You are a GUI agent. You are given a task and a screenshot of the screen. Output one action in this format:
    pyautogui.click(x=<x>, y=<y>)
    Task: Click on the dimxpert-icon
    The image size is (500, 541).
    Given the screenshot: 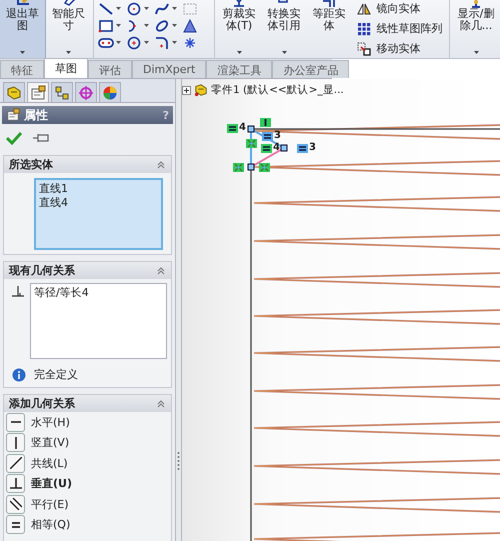 What is the action you would take?
    pyautogui.click(x=86, y=92)
    